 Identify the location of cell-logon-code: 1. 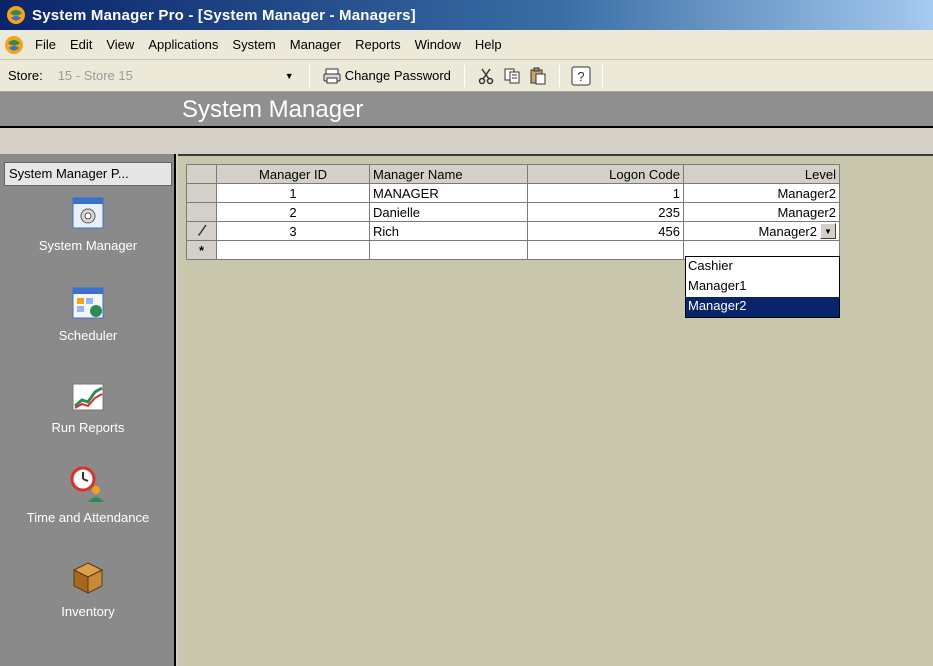
(605, 193).